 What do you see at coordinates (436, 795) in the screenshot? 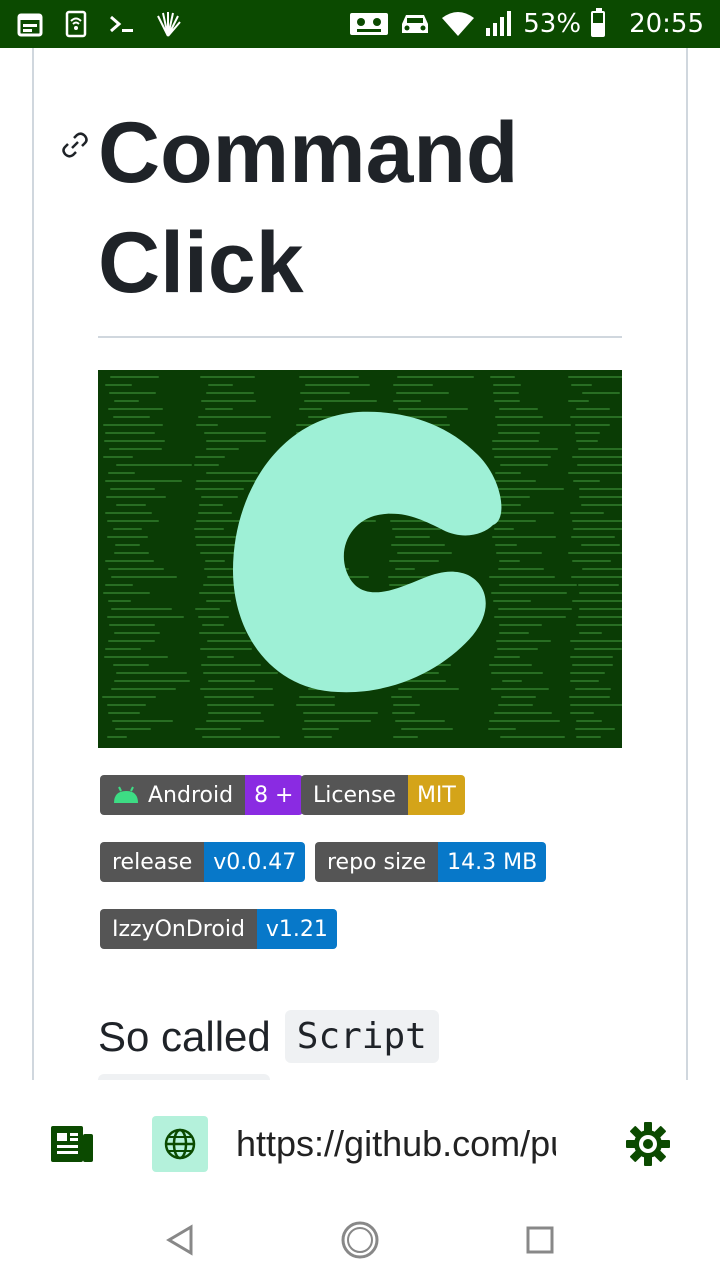
I see `badge-license-value: MIT` at bounding box center [436, 795].